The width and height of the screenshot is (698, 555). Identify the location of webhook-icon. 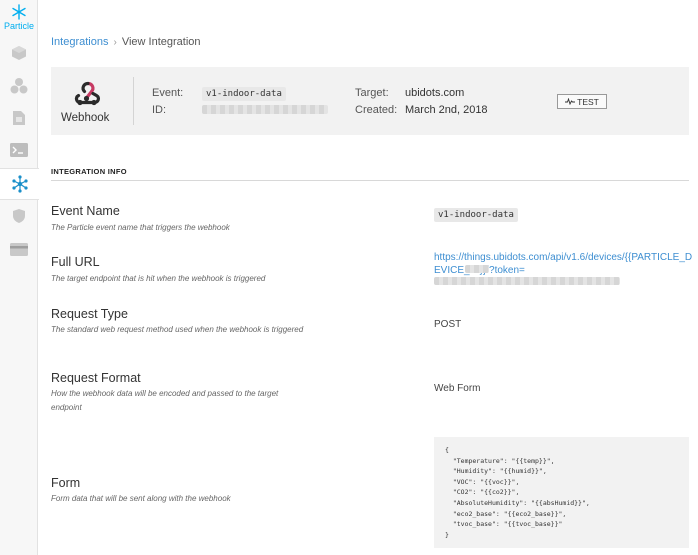
(87, 93).